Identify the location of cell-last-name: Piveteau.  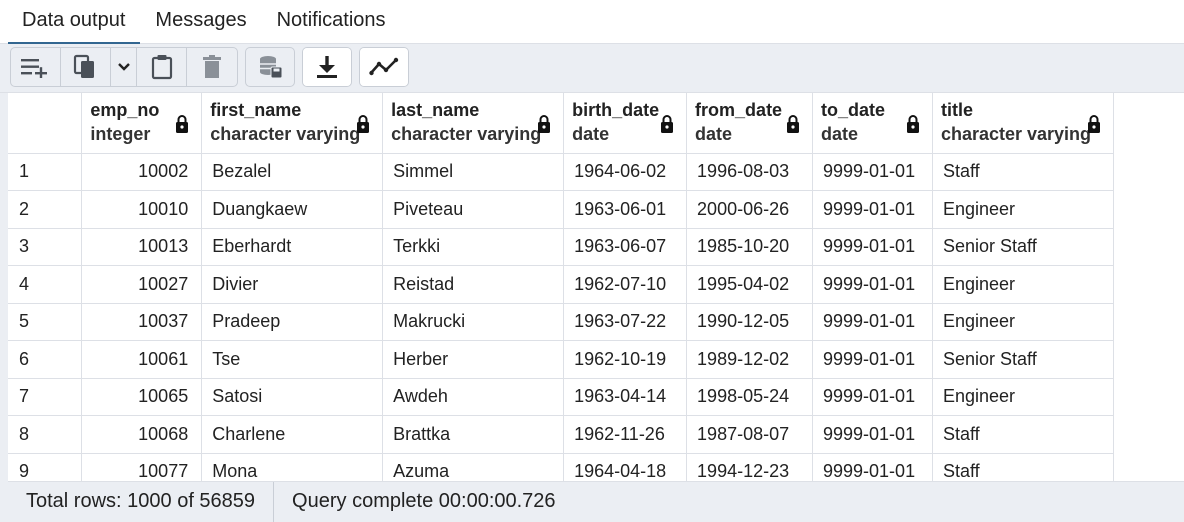
(473, 209).